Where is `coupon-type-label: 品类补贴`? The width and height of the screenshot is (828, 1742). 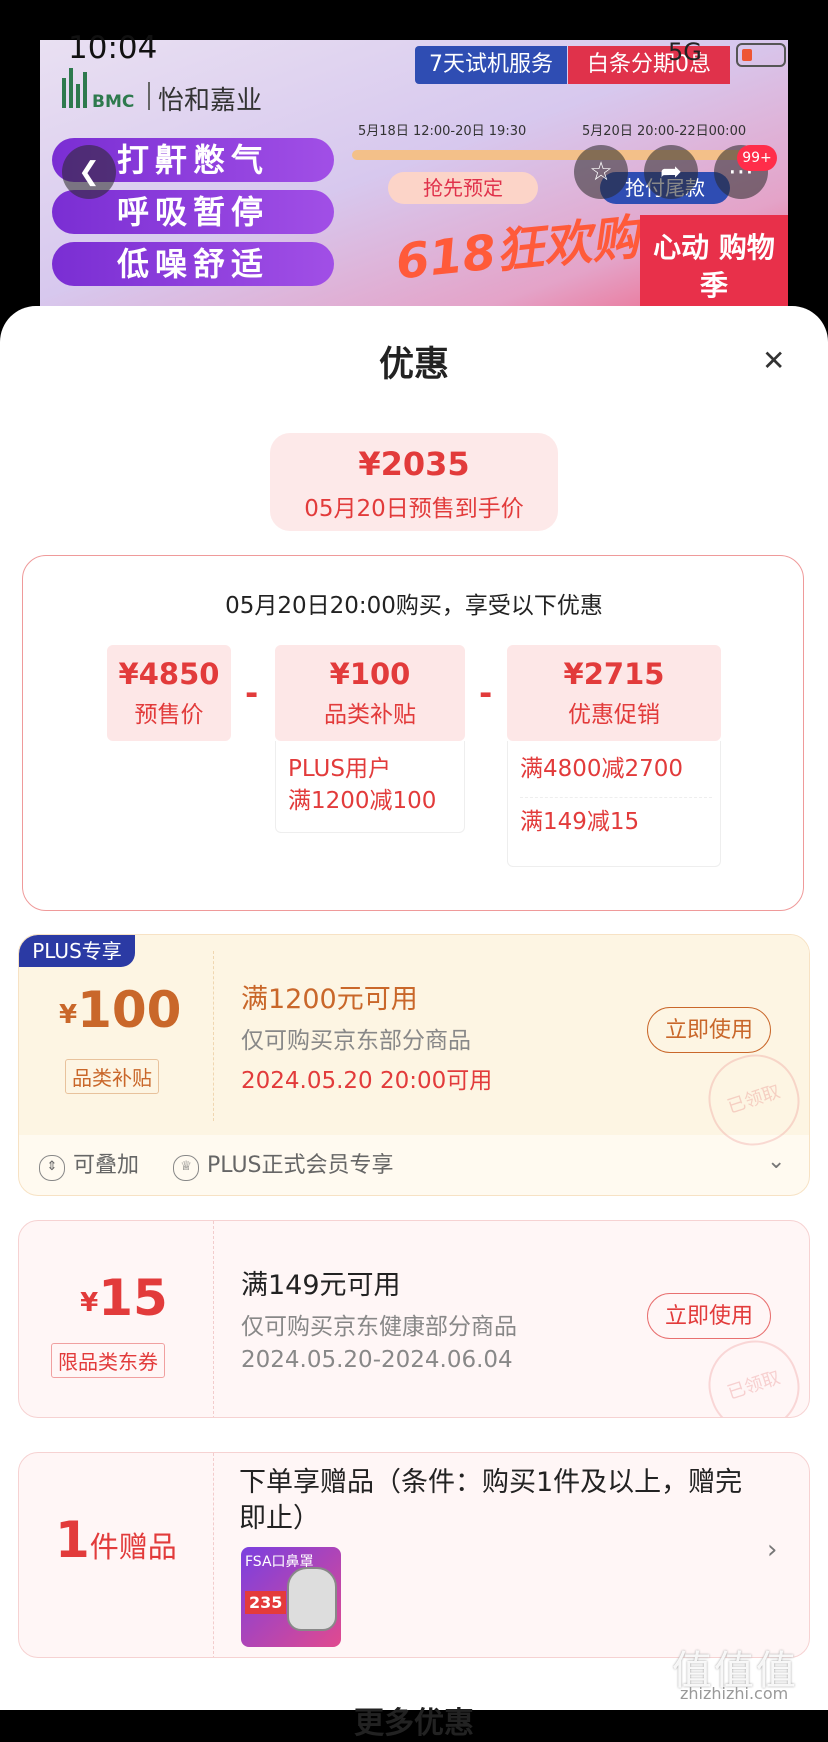
coupon-type-label: 品类补贴 is located at coordinates (112, 1076).